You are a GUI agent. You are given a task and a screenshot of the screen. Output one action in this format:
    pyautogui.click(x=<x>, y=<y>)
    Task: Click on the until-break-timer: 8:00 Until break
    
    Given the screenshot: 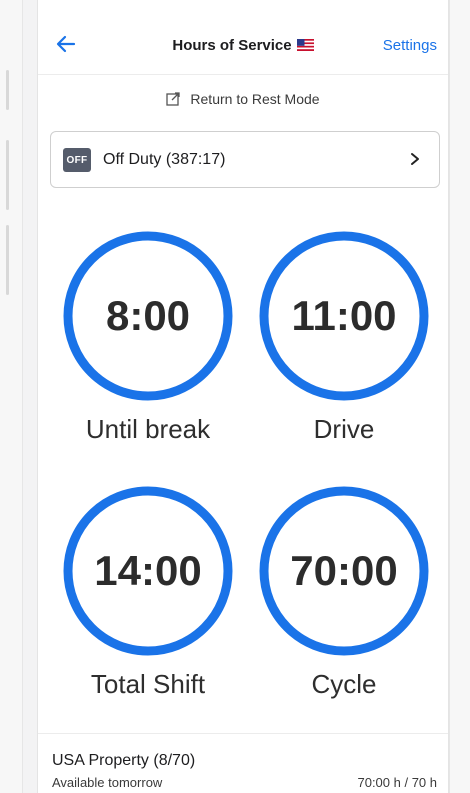 What is the action you would take?
    pyautogui.click(x=148, y=337)
    